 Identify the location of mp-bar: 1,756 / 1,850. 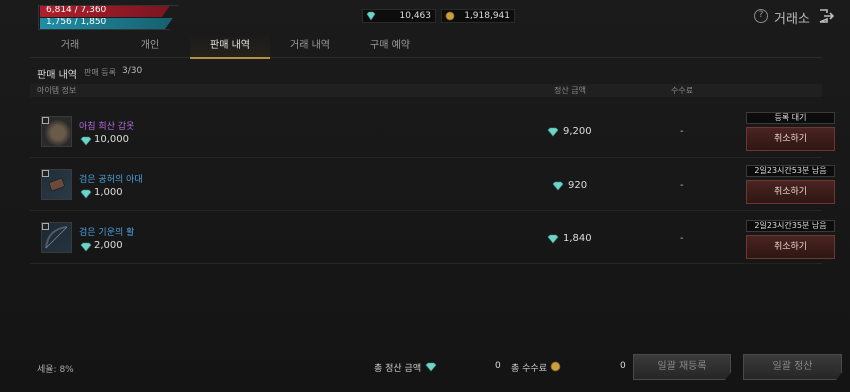
(106, 23).